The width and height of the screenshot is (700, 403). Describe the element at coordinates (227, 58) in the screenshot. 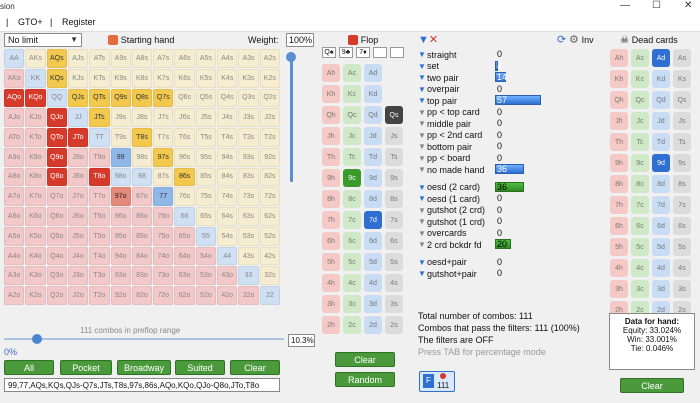

I see `hand-cell-A4s: A4s` at that location.